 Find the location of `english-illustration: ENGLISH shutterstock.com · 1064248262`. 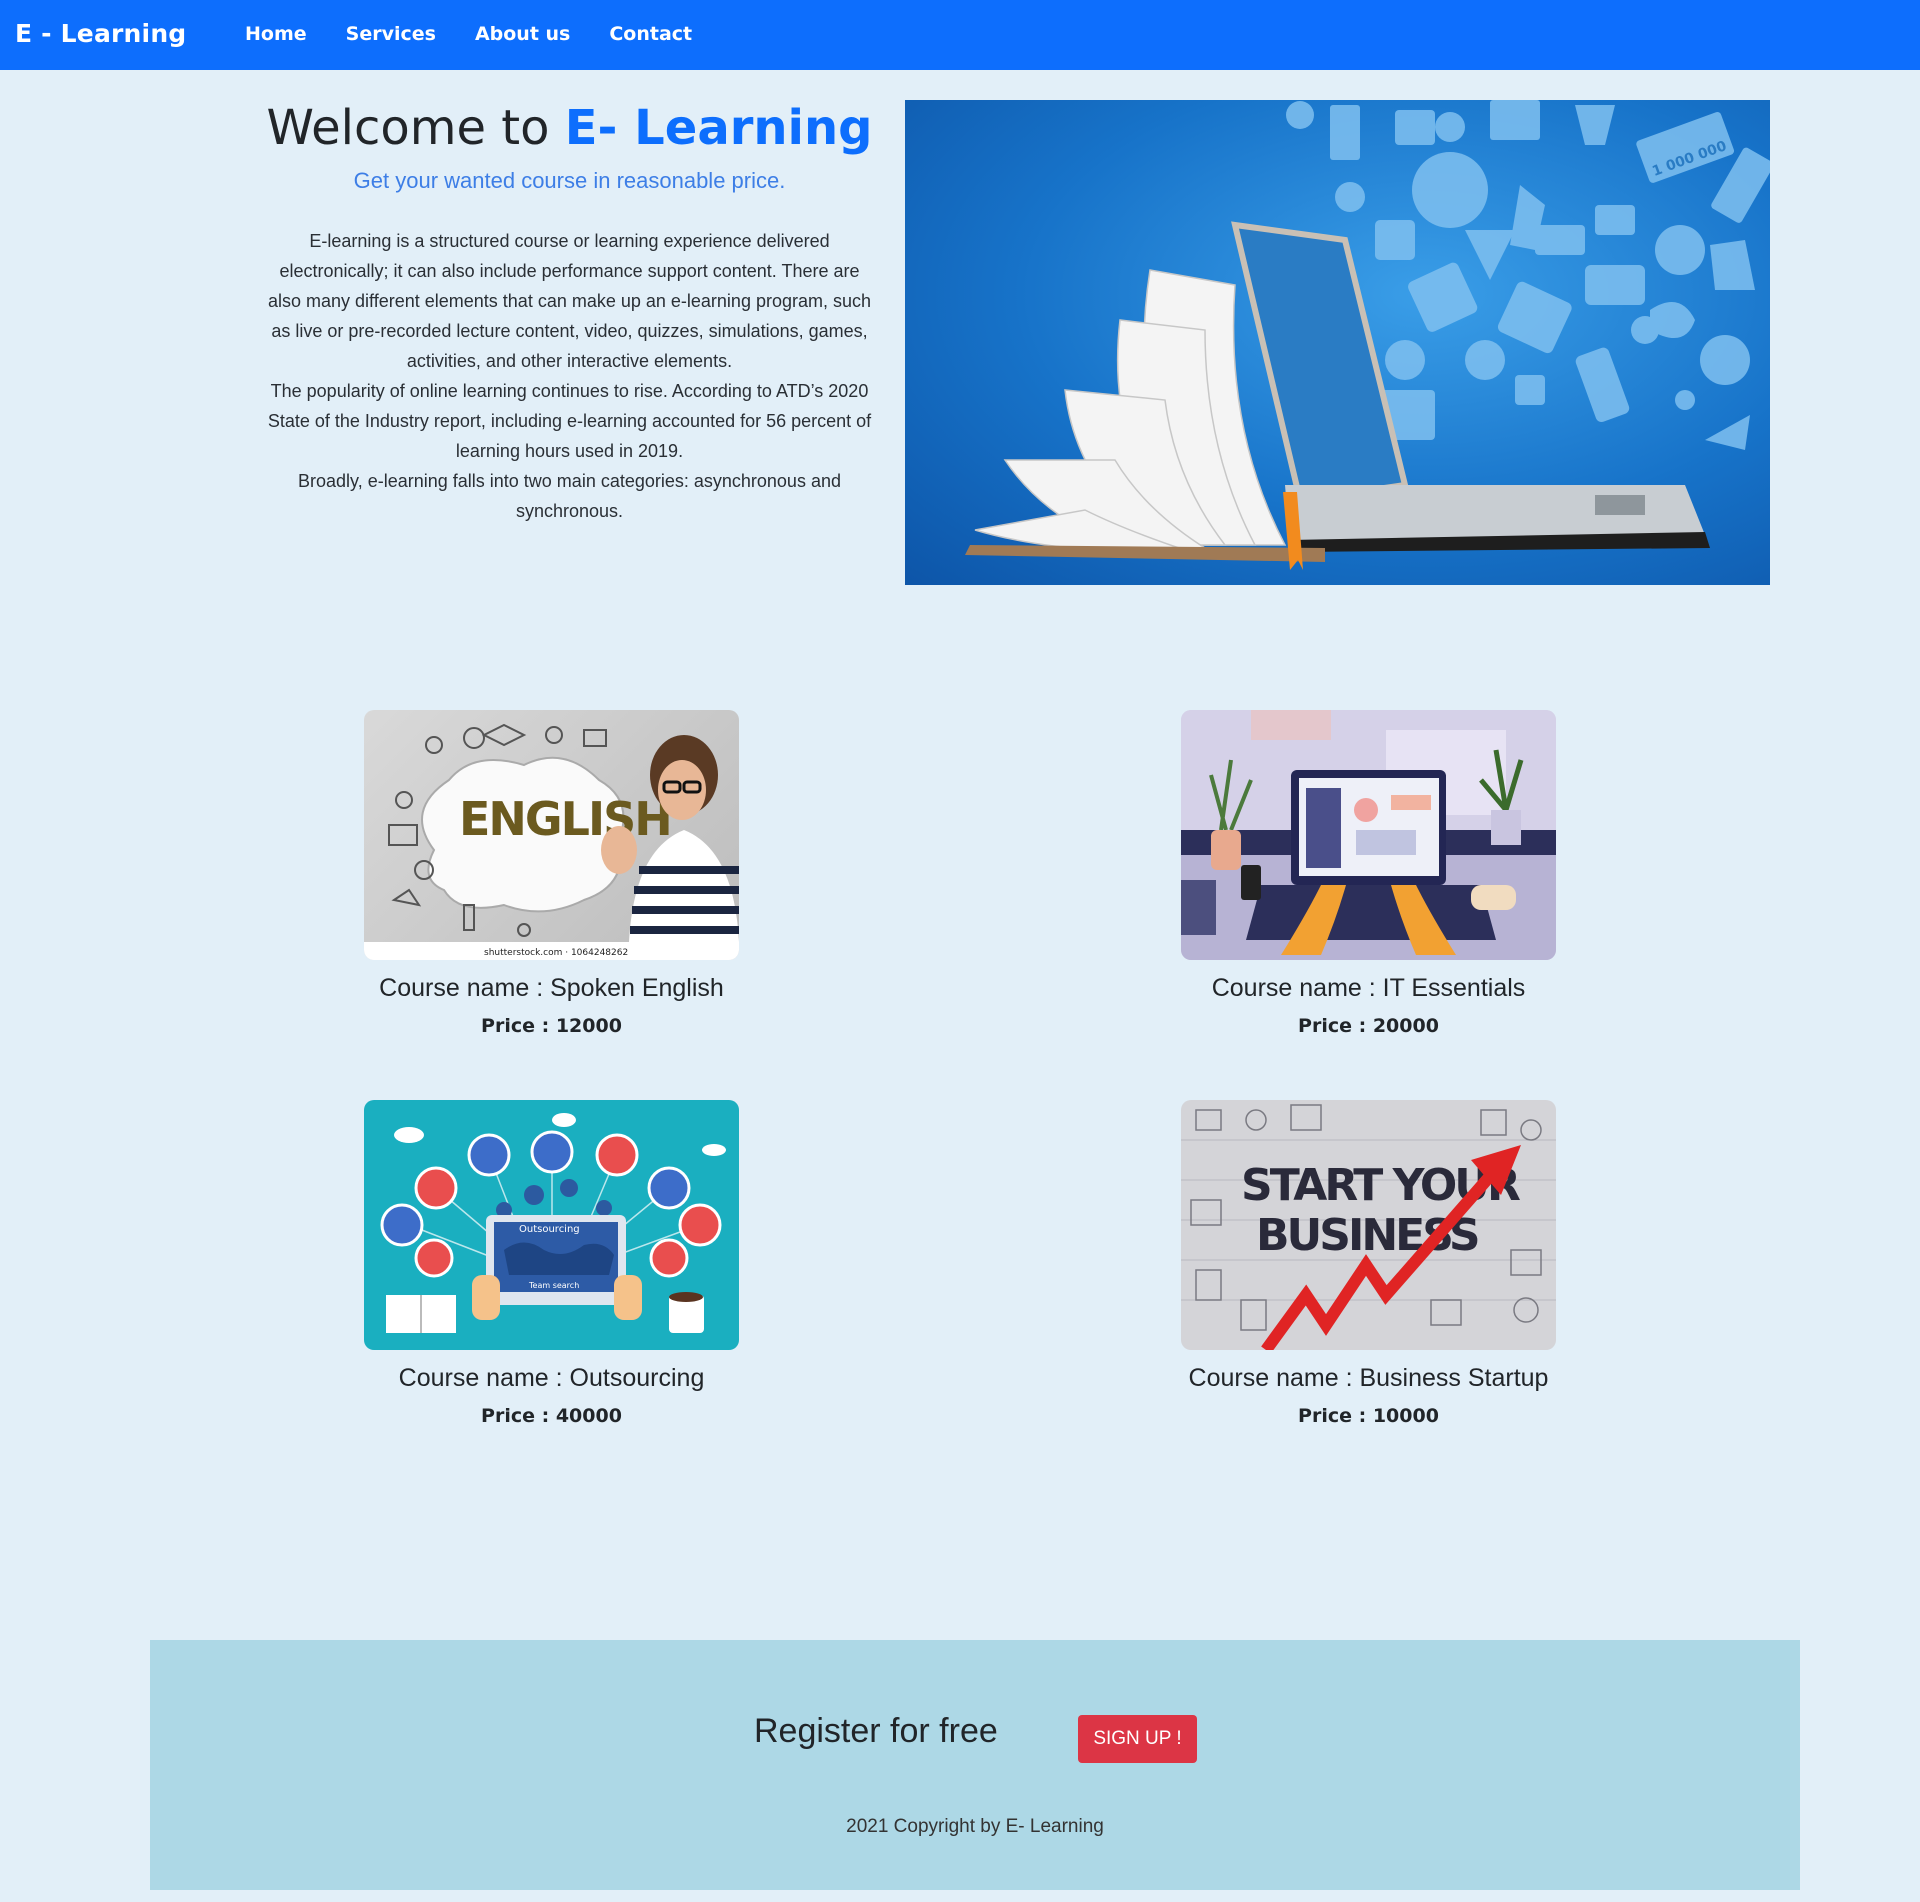

english-illustration: ENGLISH shutterstock.com · 1064248262 is located at coordinates (551, 841).